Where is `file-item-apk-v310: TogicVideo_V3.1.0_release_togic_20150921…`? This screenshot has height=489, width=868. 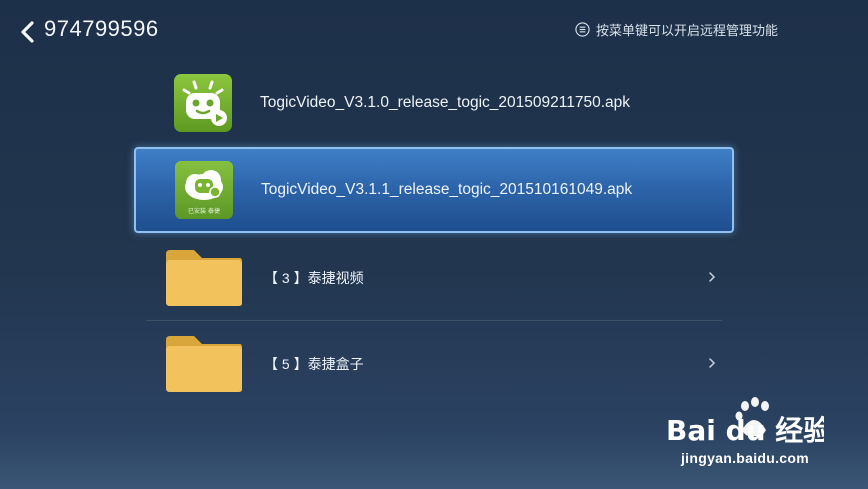
file-item-apk-v310: TogicVideo_V3.1.0_release_togic_20150921… is located at coordinates (434, 103).